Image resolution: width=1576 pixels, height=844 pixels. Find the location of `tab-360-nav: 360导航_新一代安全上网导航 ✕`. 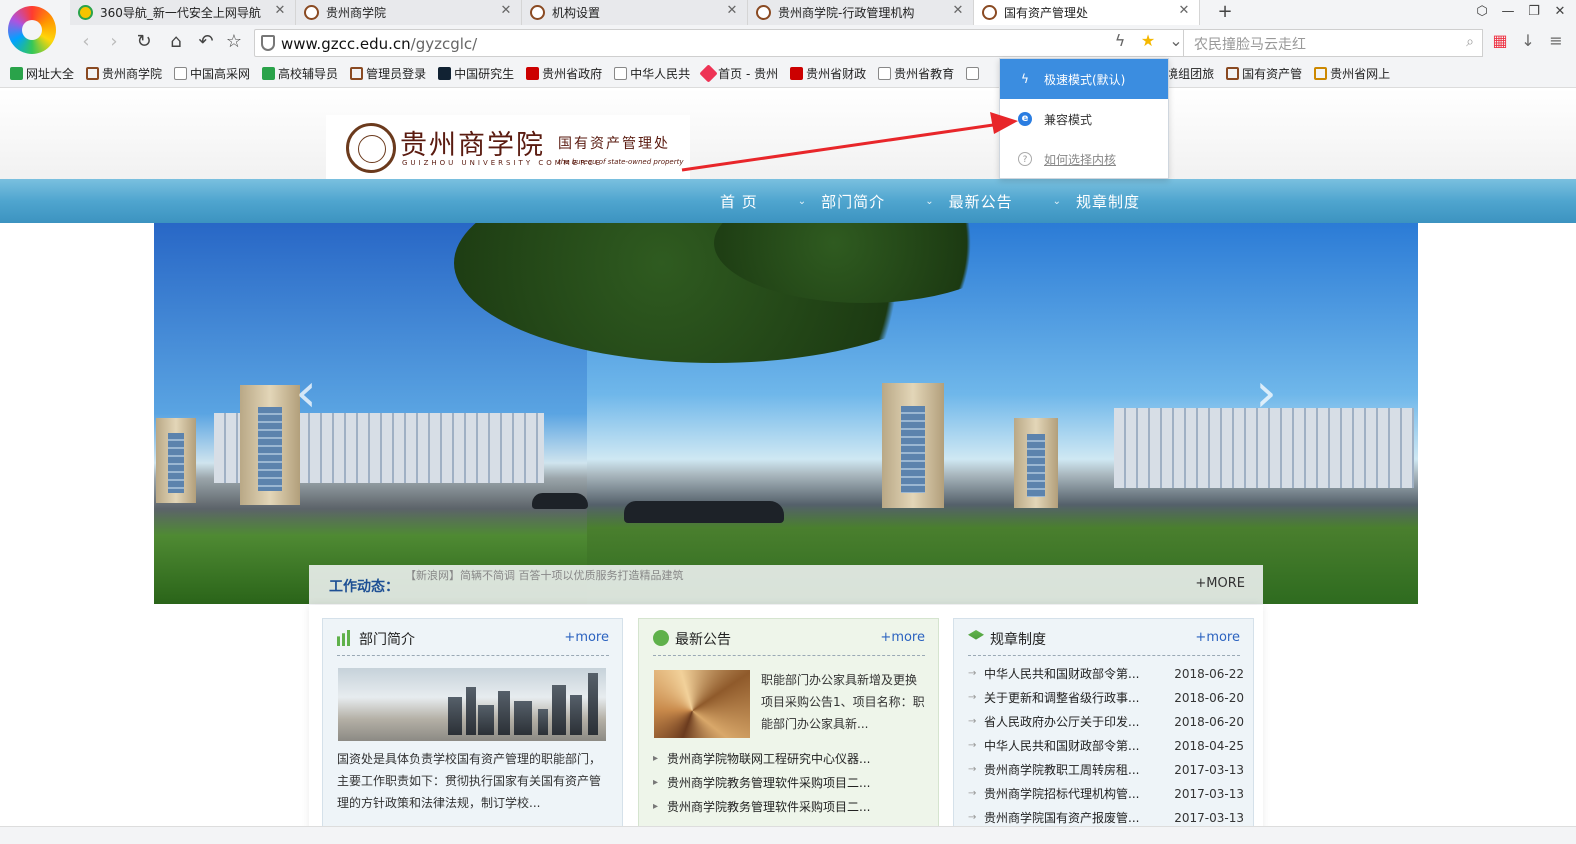

tab-360-nav: 360导航_新一代安全上网导航 ✕ is located at coordinates (183, 12).